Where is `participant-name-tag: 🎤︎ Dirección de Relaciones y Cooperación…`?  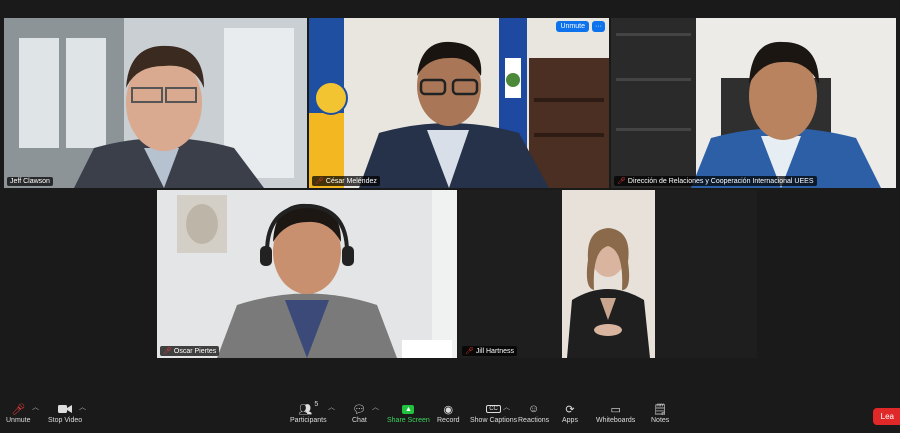
participant-name-tag: 🎤︎ Dirección de Relaciones y Cooperación… is located at coordinates (715, 181).